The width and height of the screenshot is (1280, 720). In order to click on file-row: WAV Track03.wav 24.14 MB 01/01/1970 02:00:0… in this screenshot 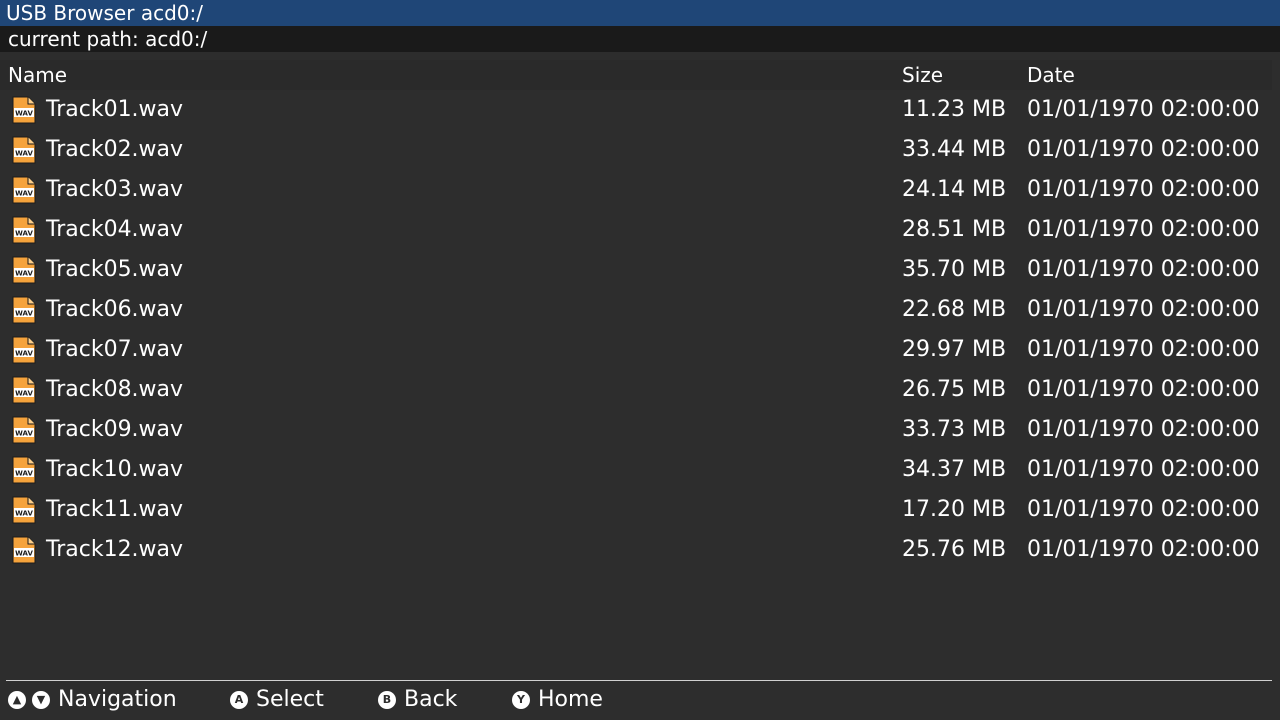, I will do `click(640, 190)`.